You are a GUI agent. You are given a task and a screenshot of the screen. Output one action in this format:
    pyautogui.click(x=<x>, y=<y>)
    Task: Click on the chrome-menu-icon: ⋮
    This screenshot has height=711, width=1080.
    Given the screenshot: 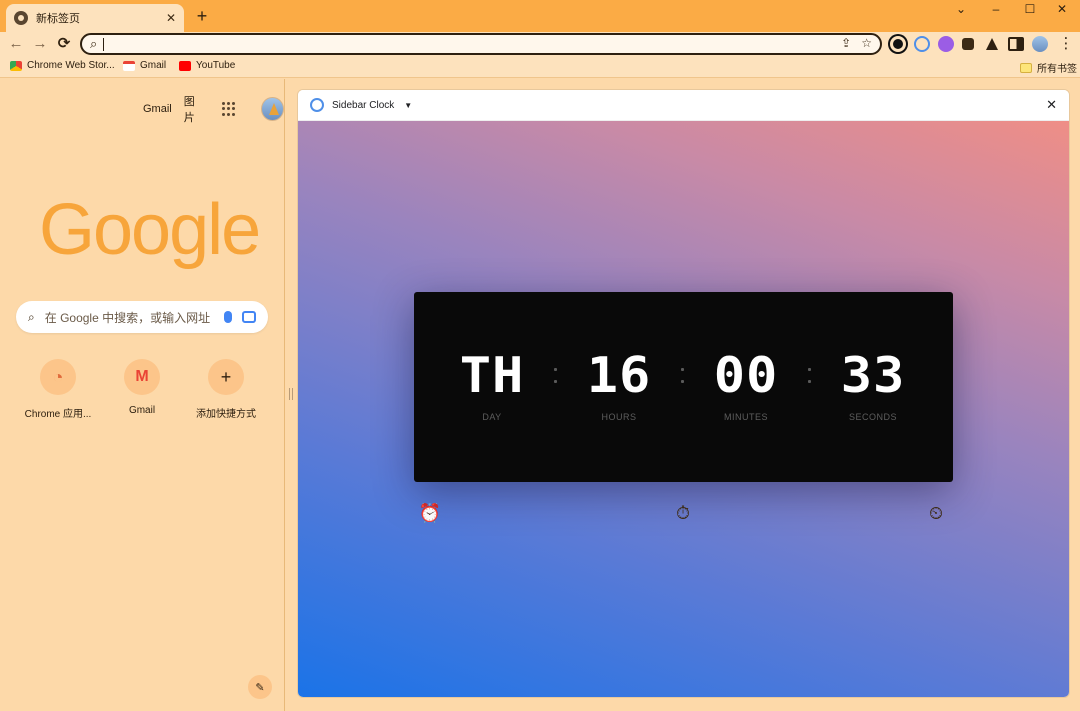 What is the action you would take?
    pyautogui.click(x=1066, y=44)
    